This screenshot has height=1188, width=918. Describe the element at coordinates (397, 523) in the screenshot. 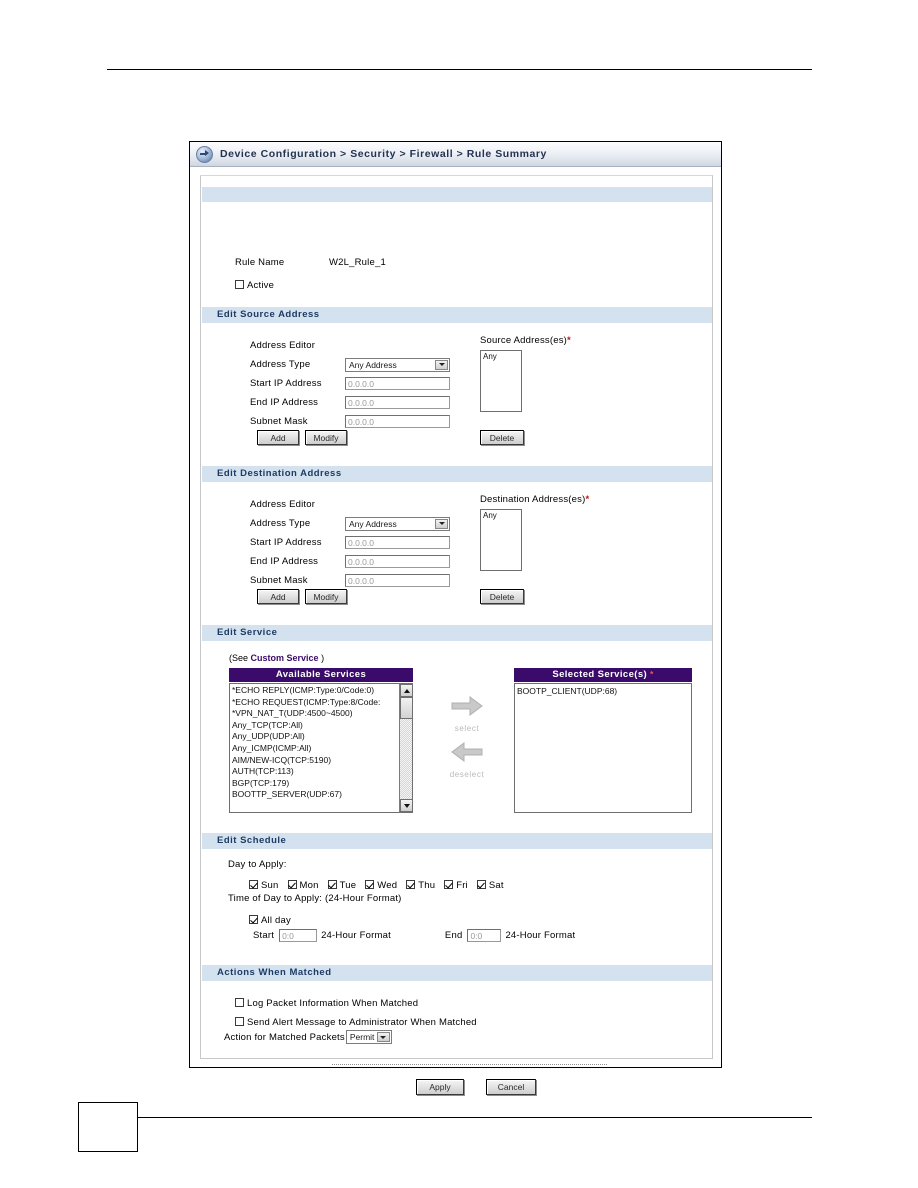

I see `destination-address-type-select: Any Address` at that location.